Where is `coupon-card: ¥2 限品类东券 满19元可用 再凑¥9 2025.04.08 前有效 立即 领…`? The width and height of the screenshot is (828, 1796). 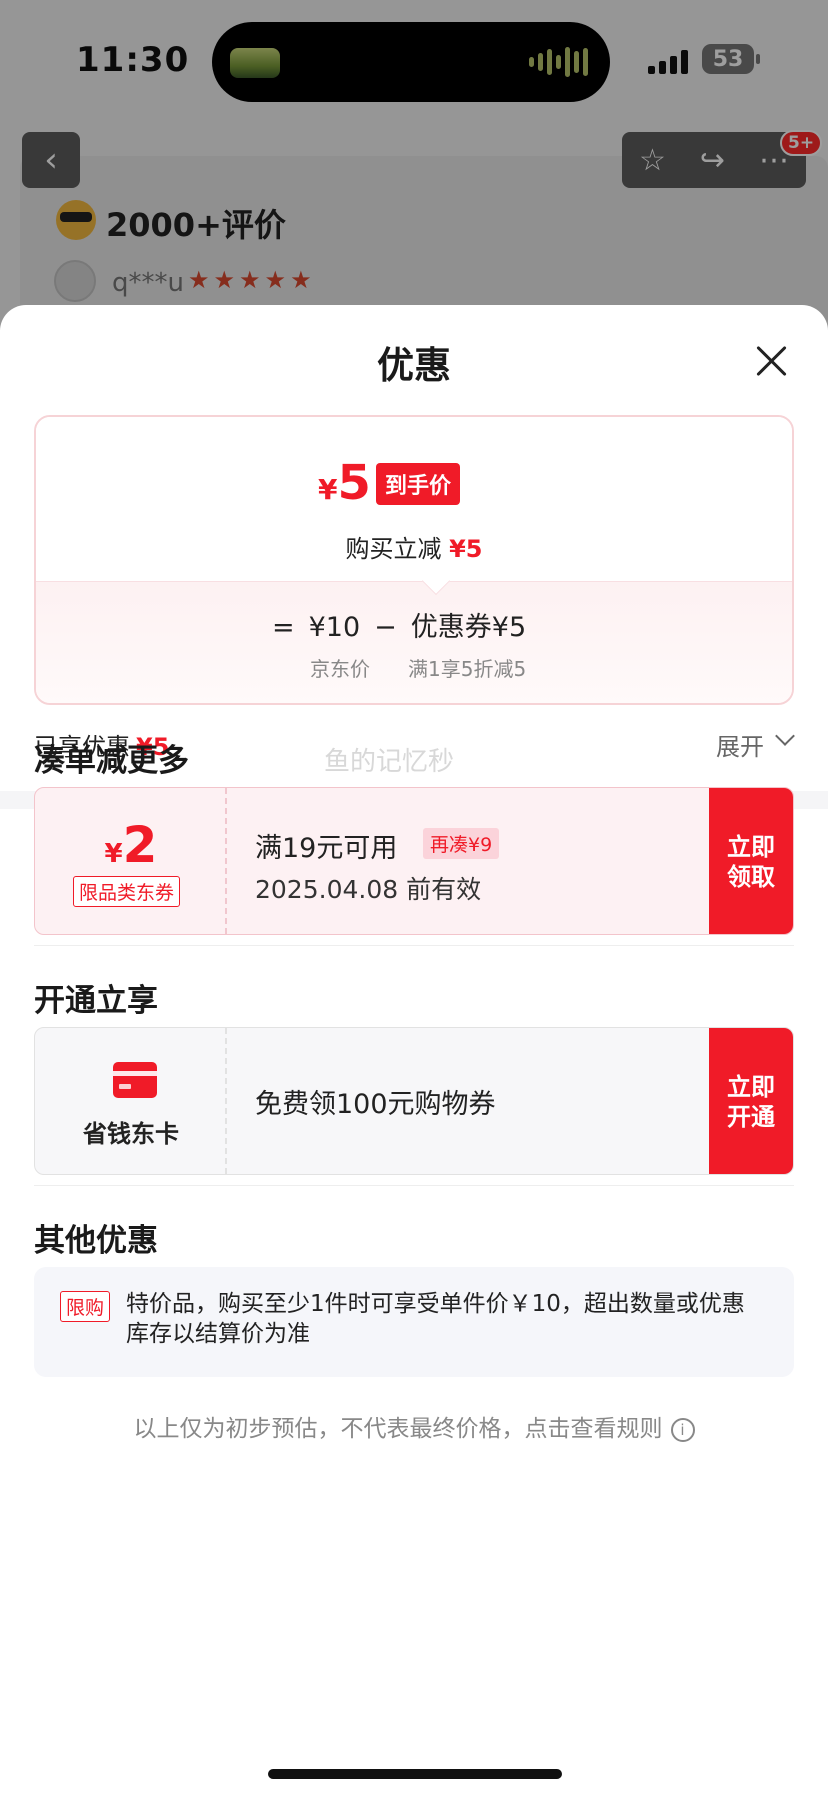 coupon-card: ¥2 限品类东券 满19元可用 再凑¥9 2025.04.08 前有效 立即 领… is located at coordinates (414, 861).